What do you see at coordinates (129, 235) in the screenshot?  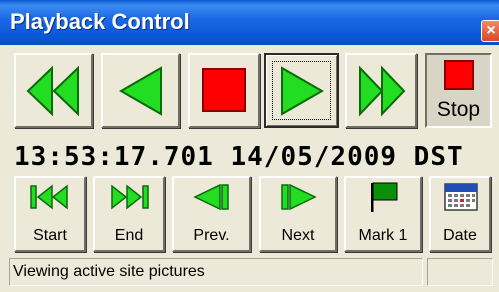 I see `end-label: End` at bounding box center [129, 235].